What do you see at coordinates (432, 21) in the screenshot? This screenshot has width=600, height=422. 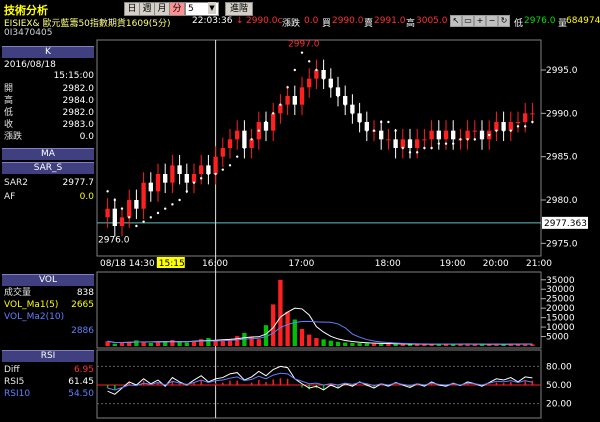 I see `high-value: 3005.0` at bounding box center [432, 21].